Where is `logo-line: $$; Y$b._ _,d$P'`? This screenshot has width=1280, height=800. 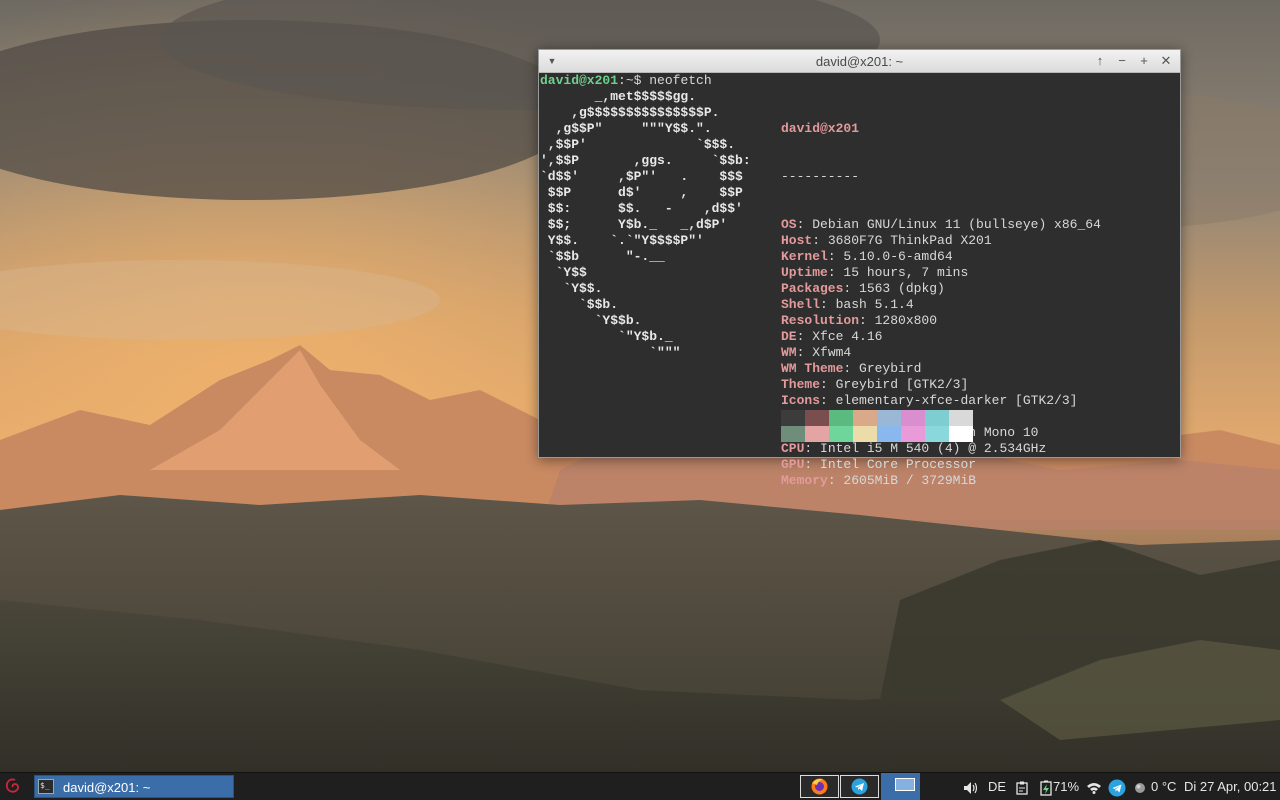
logo-line: $$; Y$b._ _,d$P' is located at coordinates (634, 224).